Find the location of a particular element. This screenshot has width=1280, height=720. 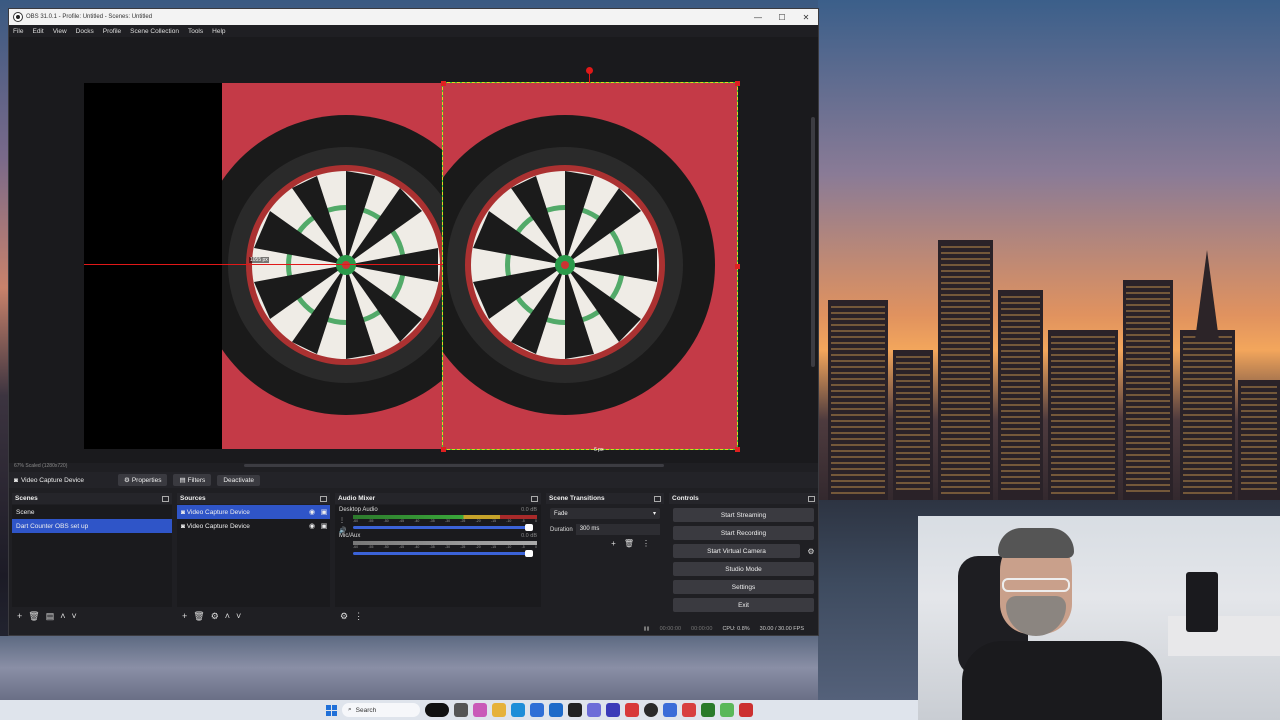

obs-taskbar-icon is located at coordinates (651, 710).